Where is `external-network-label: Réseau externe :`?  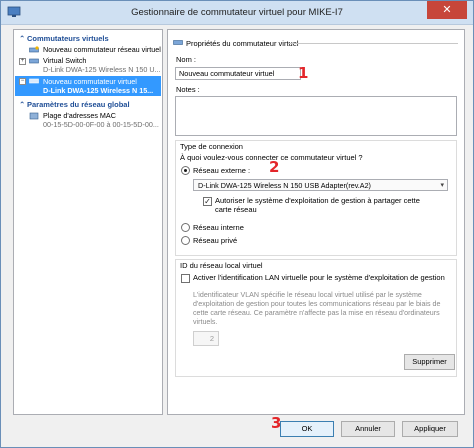
external-network-label: Réseau externe : is located at coordinates (221, 170).